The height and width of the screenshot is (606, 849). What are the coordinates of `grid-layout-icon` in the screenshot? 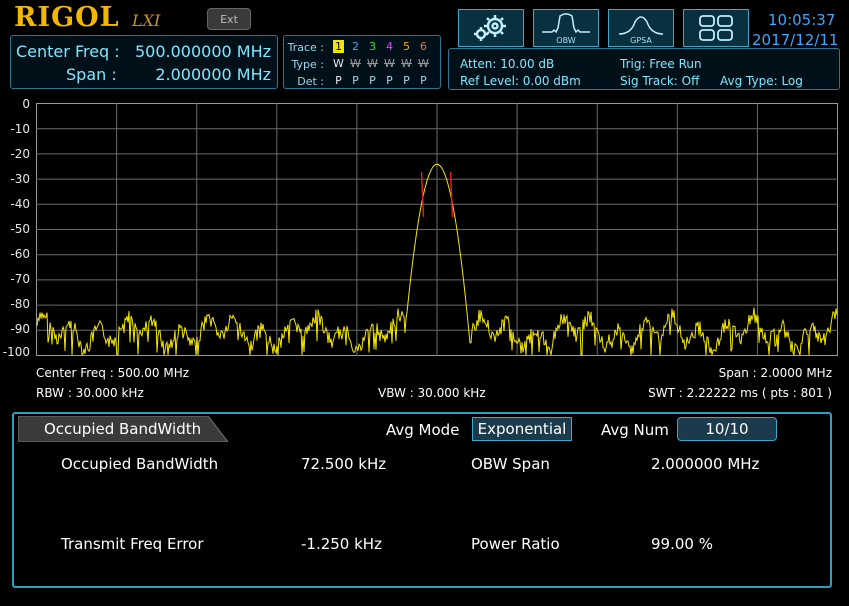 It's located at (716, 28).